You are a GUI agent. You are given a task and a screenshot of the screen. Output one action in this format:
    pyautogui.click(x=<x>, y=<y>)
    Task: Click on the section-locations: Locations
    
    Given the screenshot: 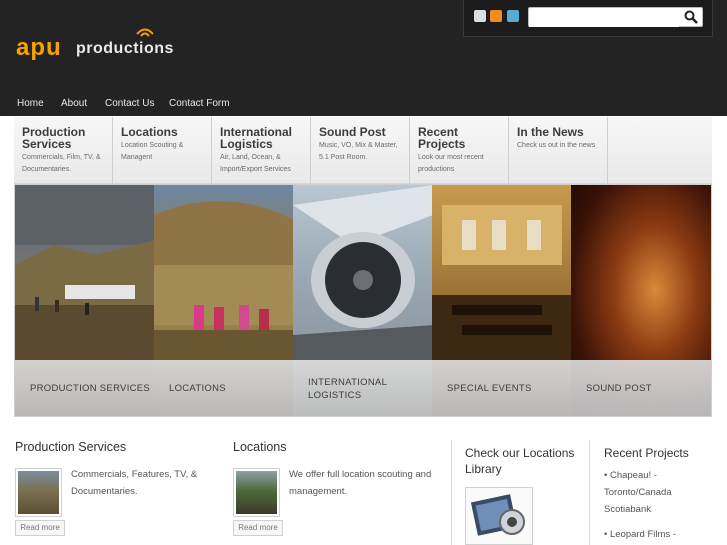 What is the action you would take?
    pyautogui.click(x=260, y=447)
    